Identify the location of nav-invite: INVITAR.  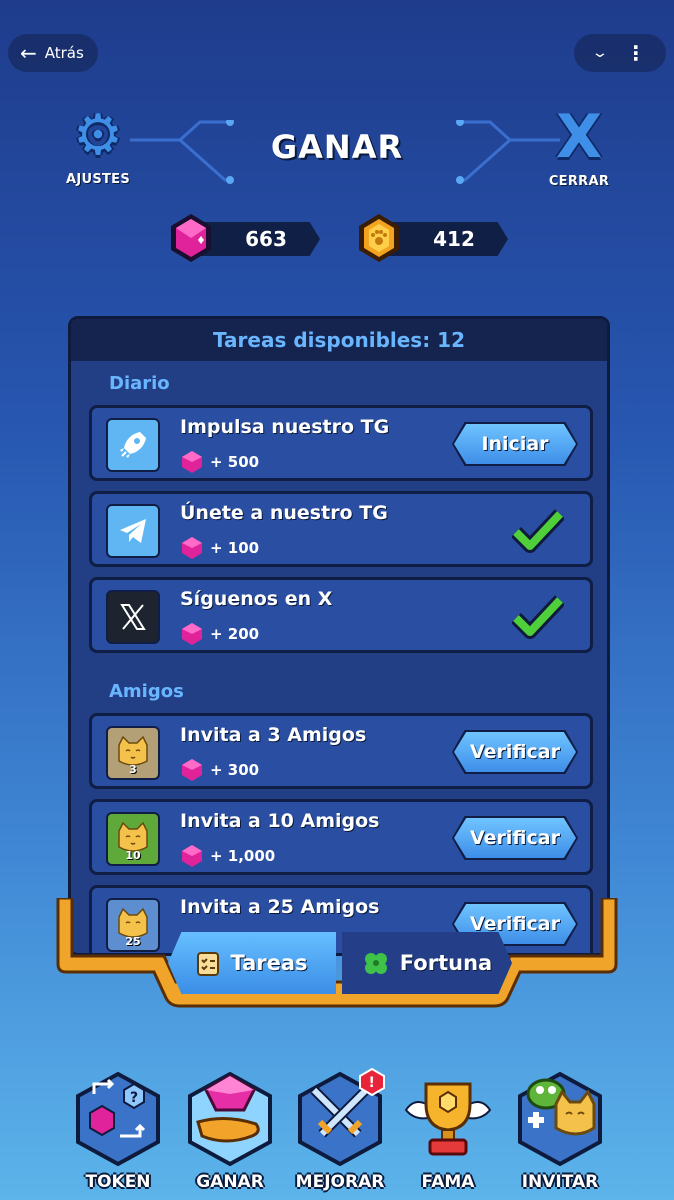
(560, 1135).